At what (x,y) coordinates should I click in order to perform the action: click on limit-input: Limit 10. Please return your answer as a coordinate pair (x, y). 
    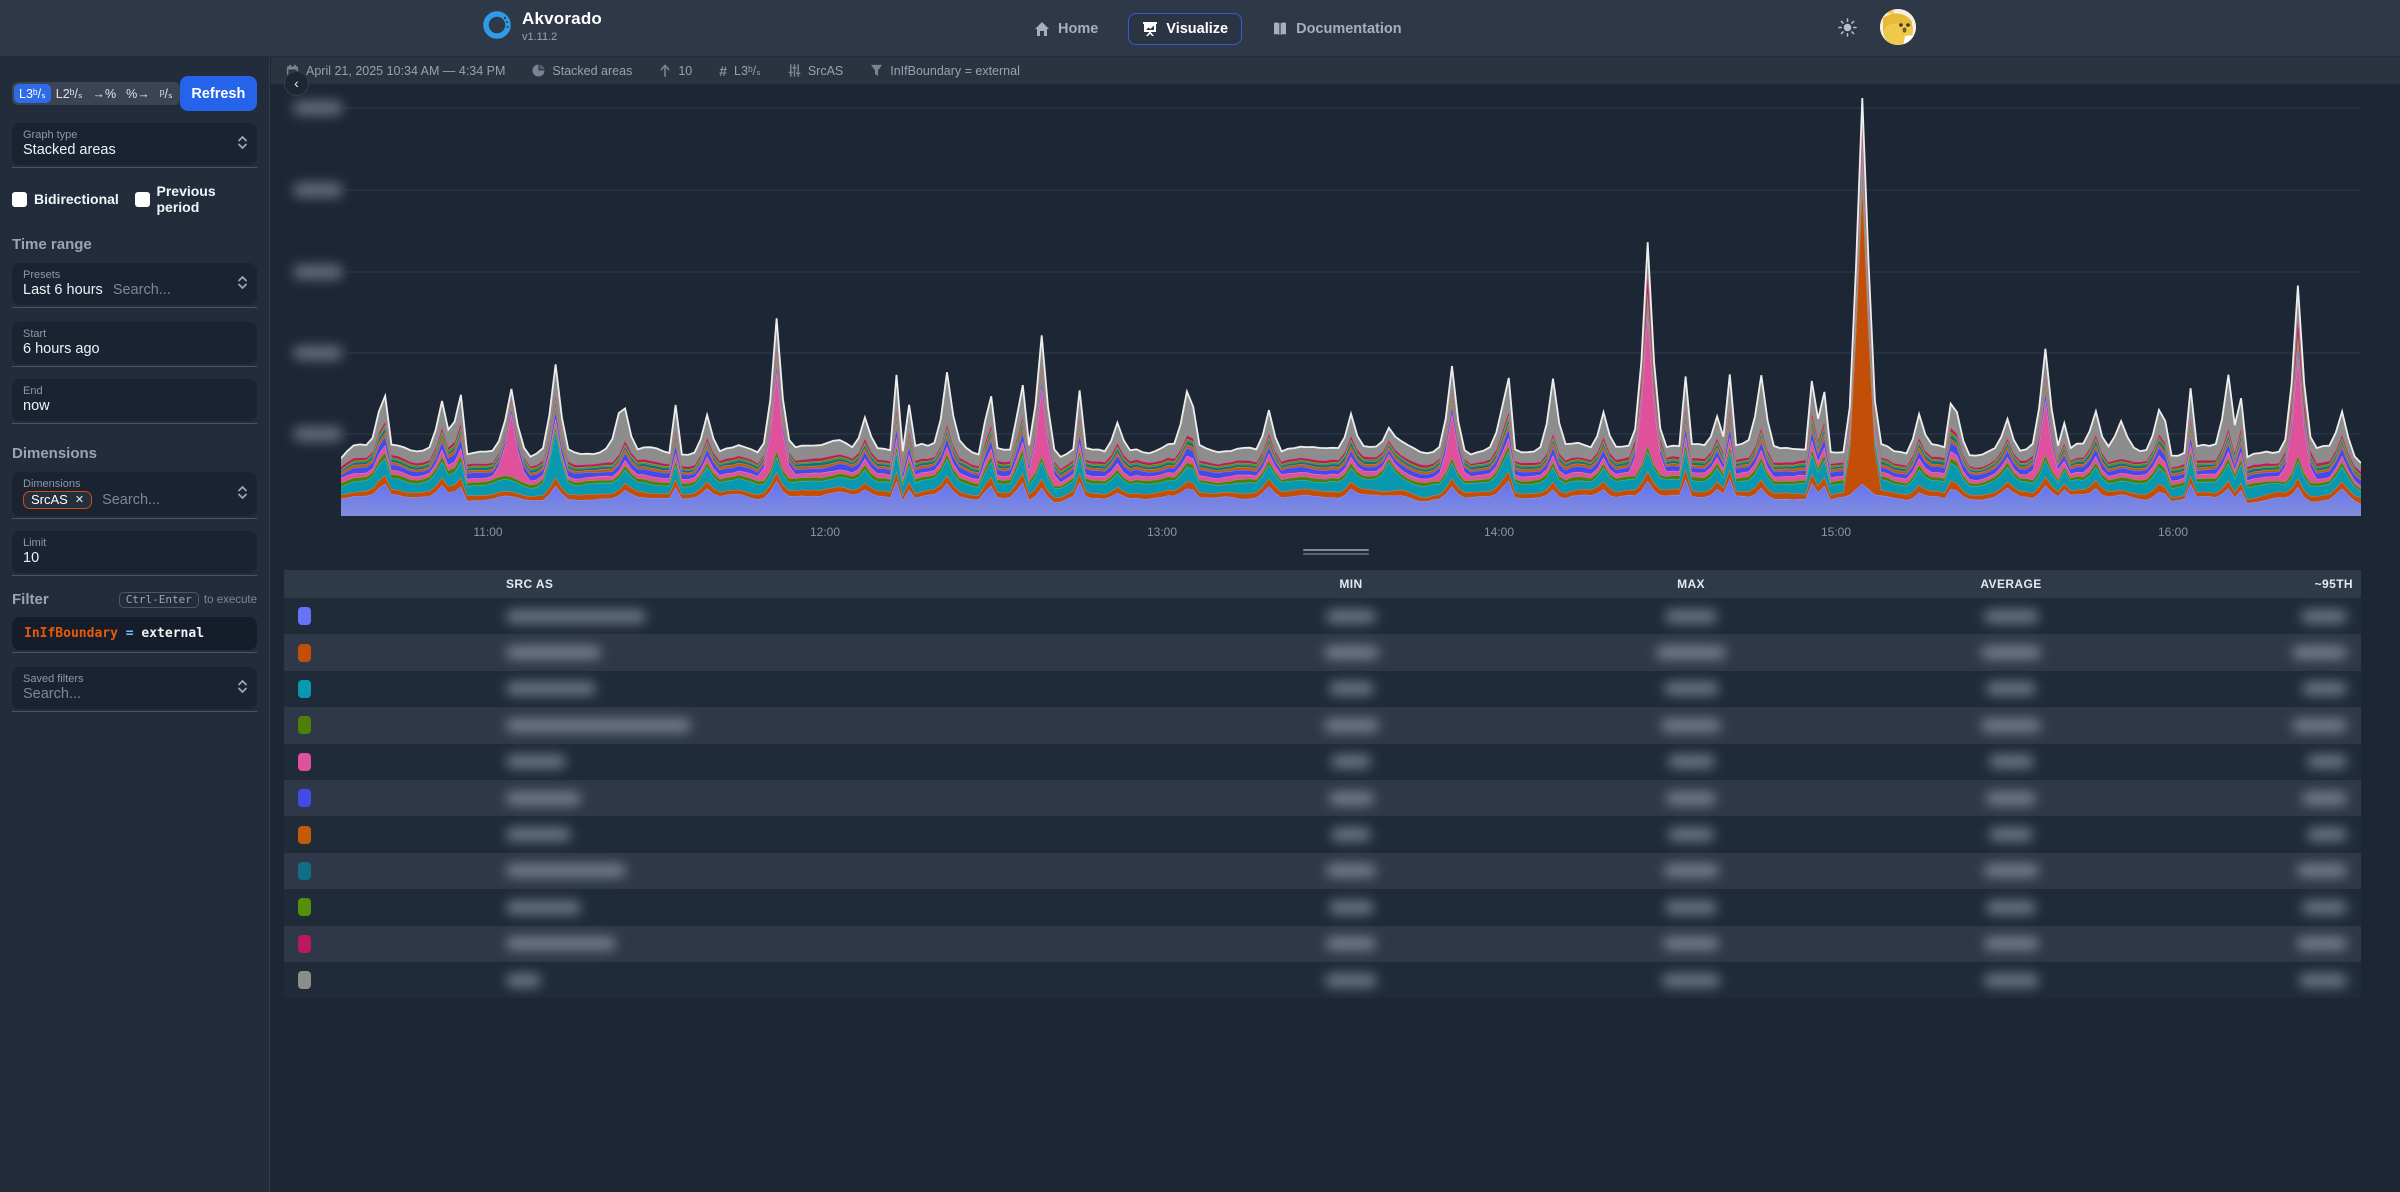
    Looking at the image, I should click on (134, 552).